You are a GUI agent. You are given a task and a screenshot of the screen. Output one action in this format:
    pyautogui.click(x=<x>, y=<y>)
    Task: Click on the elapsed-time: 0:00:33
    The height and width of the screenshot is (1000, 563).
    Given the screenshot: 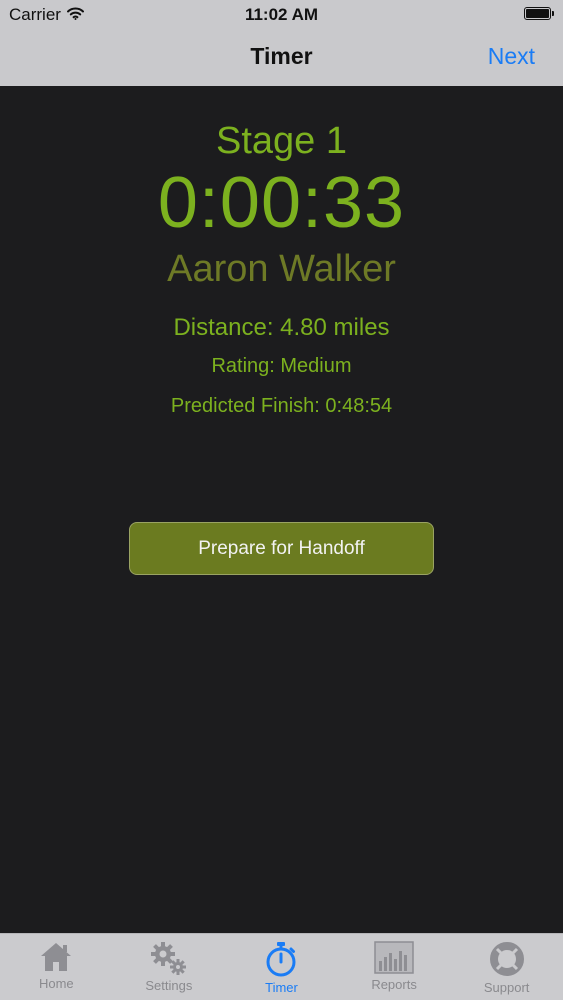 What is the action you would take?
    pyautogui.click(x=281, y=203)
    